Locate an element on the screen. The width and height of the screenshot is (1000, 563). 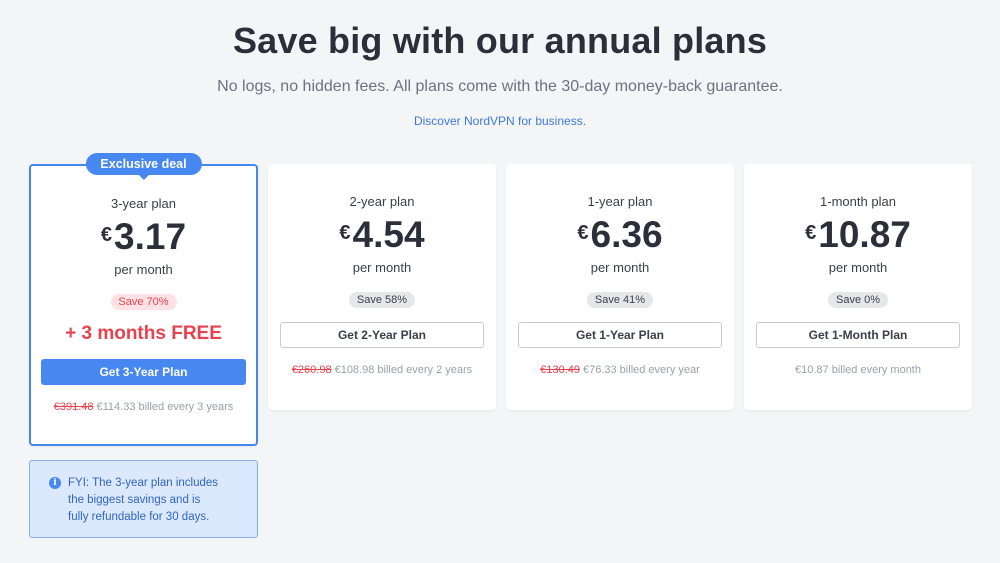
save-badge: Save 0% is located at coordinates (858, 300).